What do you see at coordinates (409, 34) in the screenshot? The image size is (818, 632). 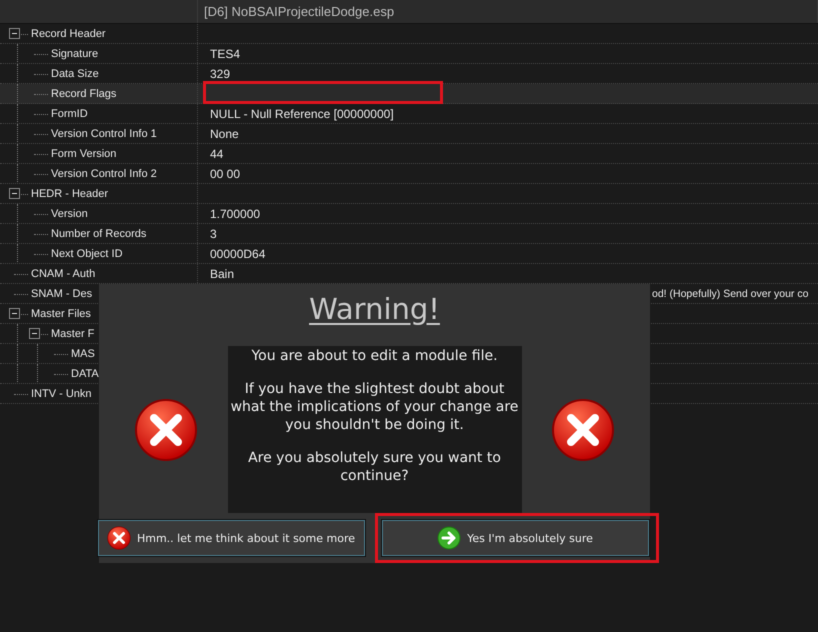 I see `tree-row: Record Header` at bounding box center [409, 34].